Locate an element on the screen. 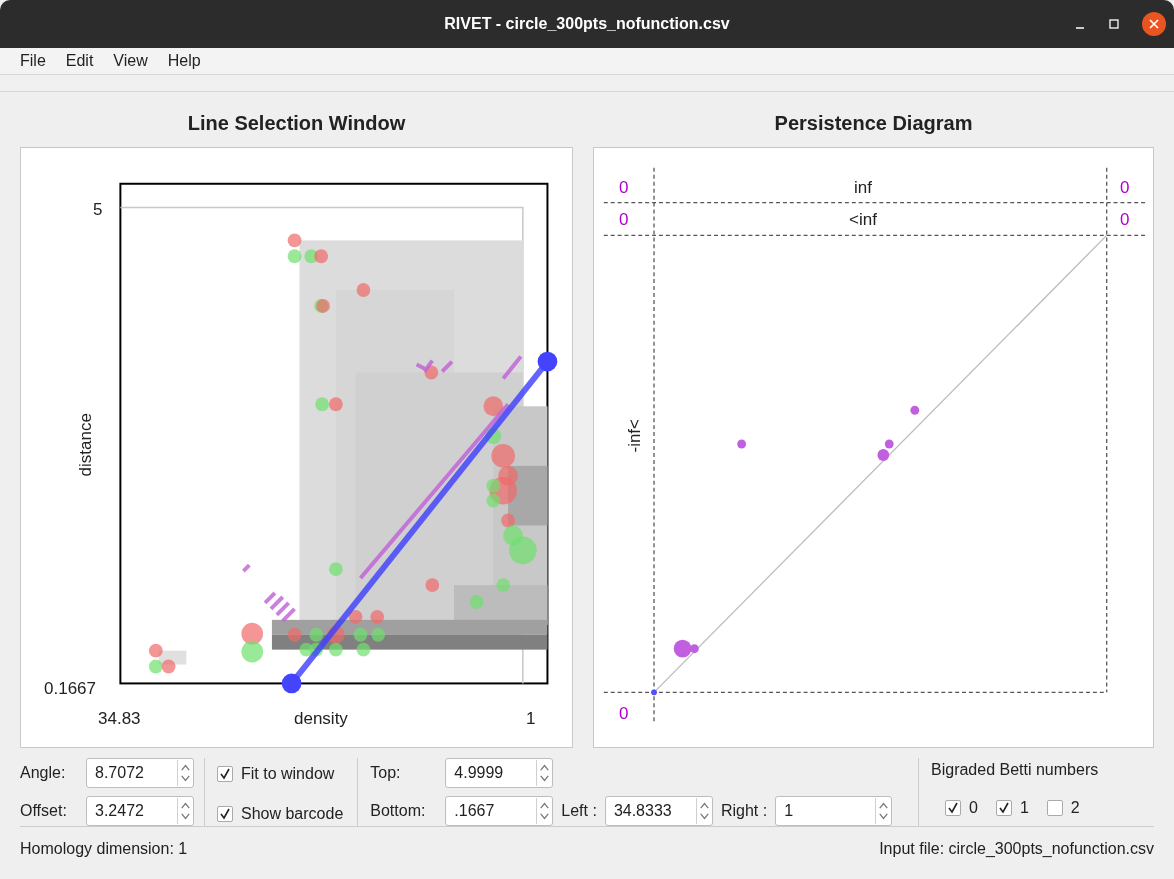  axis-label: distance is located at coordinates (85, 445).